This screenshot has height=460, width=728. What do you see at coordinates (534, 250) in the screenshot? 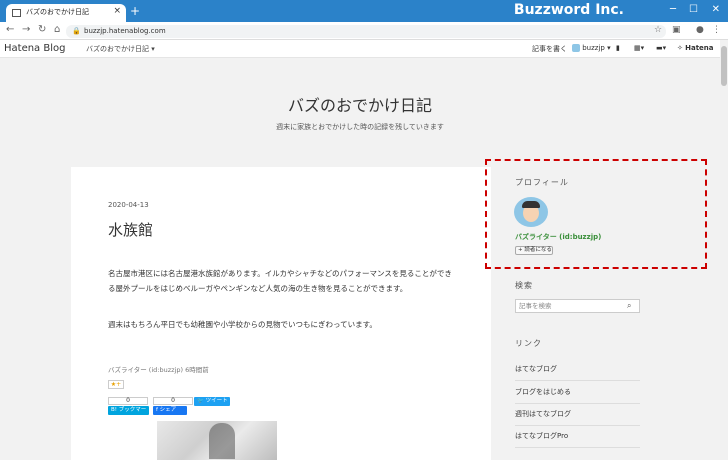
I see `subscribe-button: + 読者になる` at bounding box center [534, 250].